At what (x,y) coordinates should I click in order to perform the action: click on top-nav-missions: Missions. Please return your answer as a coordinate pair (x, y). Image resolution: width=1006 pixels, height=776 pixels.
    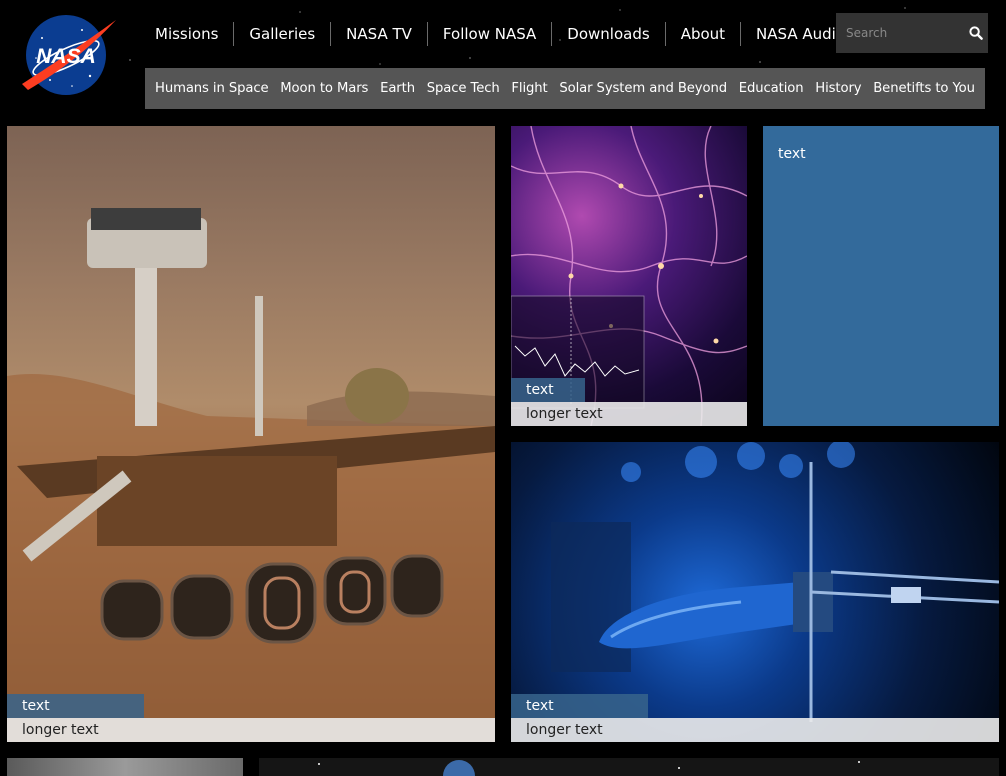
    Looking at the image, I should click on (186, 34).